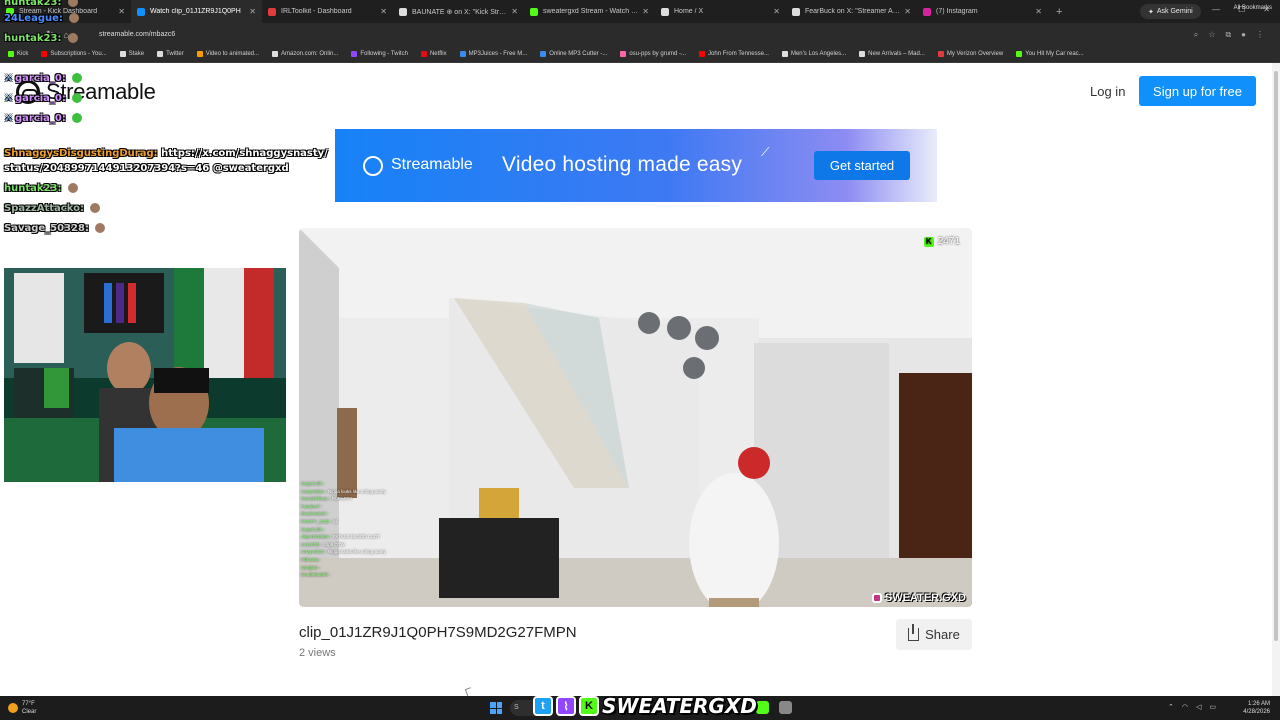 The image size is (1280, 720). I want to click on weather-widget: 77°F Clear, so click(22, 708).